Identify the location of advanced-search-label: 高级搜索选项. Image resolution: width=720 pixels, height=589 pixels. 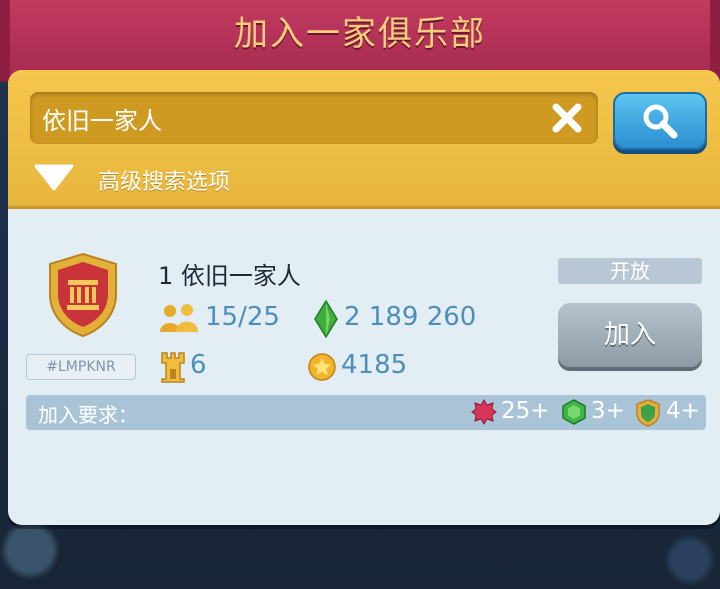
(164, 182).